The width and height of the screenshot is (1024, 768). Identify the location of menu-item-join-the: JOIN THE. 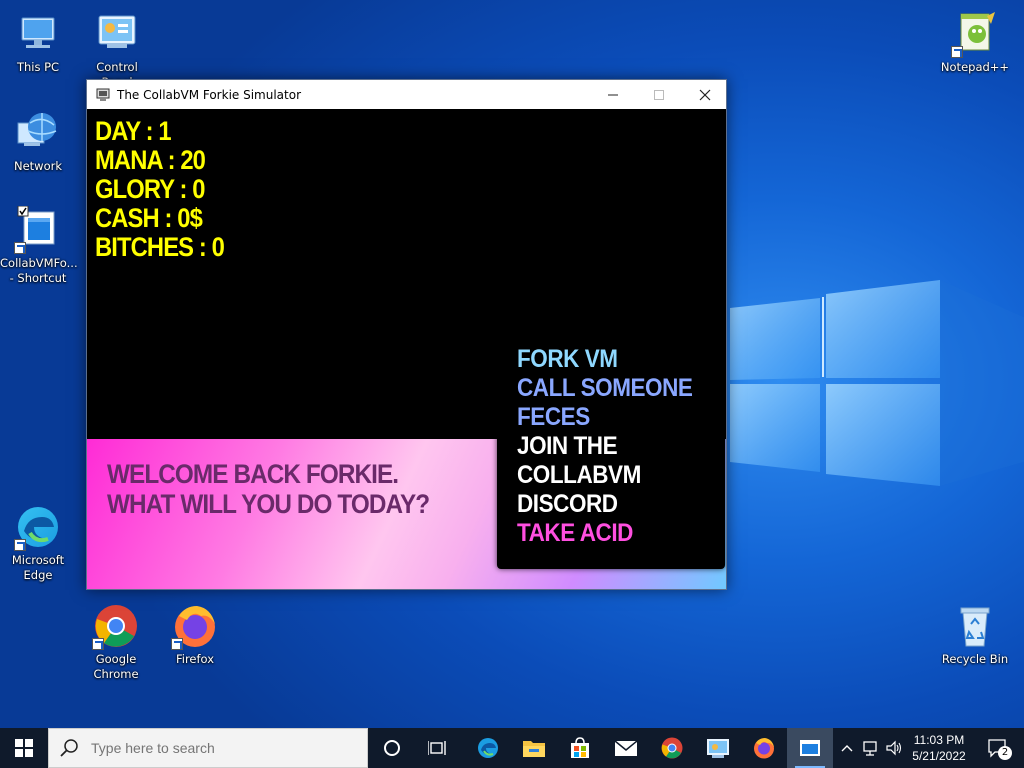
(604, 446).